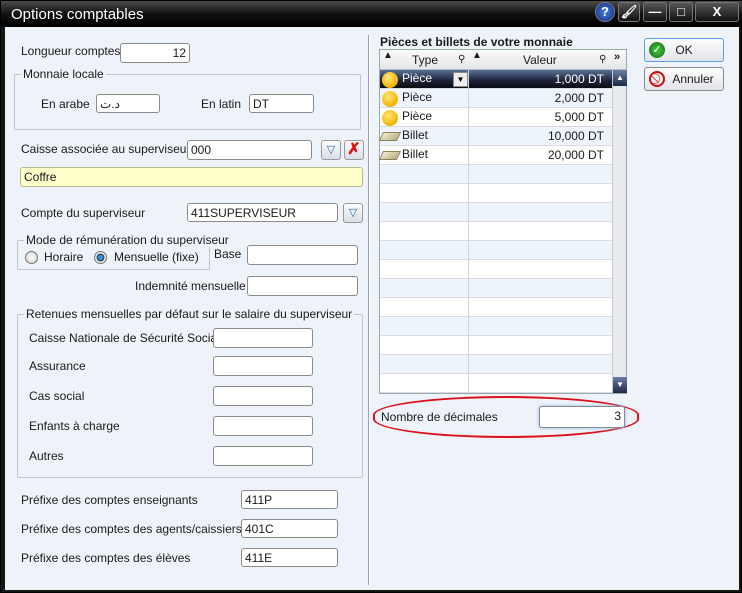 The image size is (742, 593). I want to click on delete-x-icon: ✗, so click(354, 149).